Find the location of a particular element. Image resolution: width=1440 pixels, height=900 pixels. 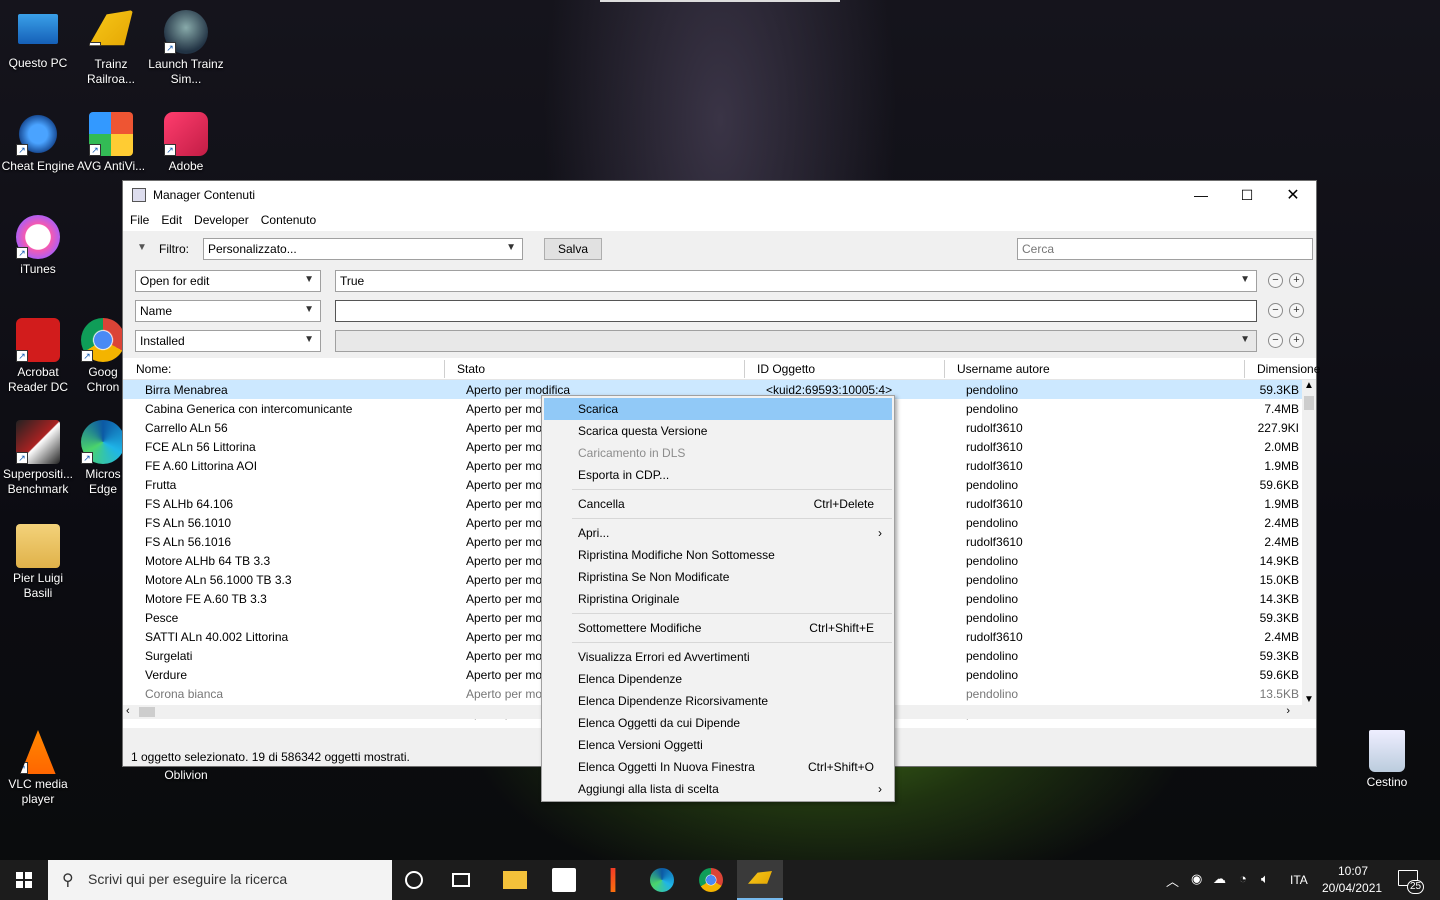

desktop-icon-cheat-engine: ↗ Cheat Engine is located at coordinates (38, 143).